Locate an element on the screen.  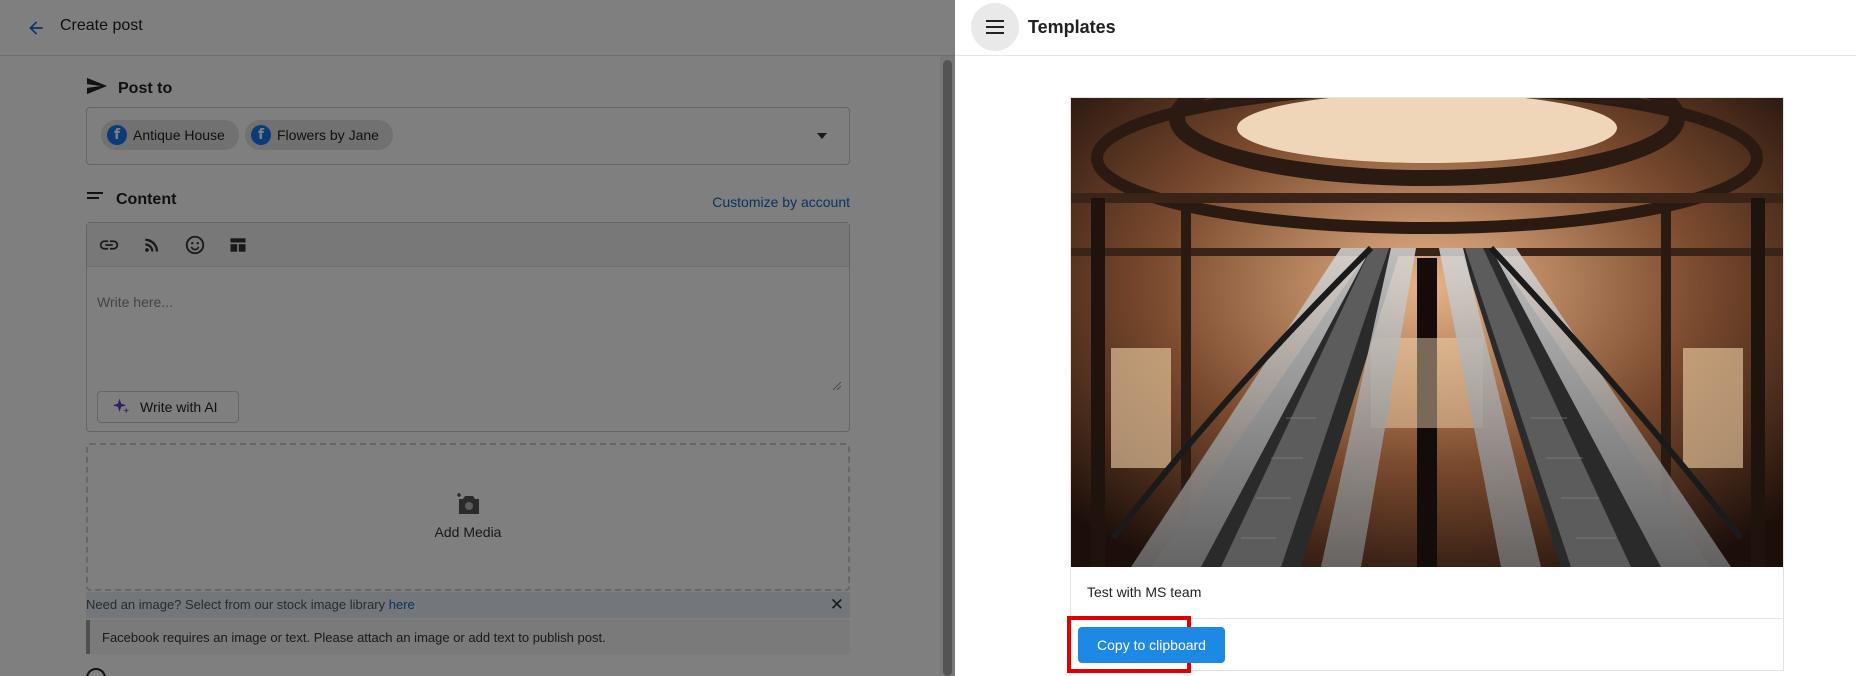
templates-title: Templates is located at coordinates (1072, 27).